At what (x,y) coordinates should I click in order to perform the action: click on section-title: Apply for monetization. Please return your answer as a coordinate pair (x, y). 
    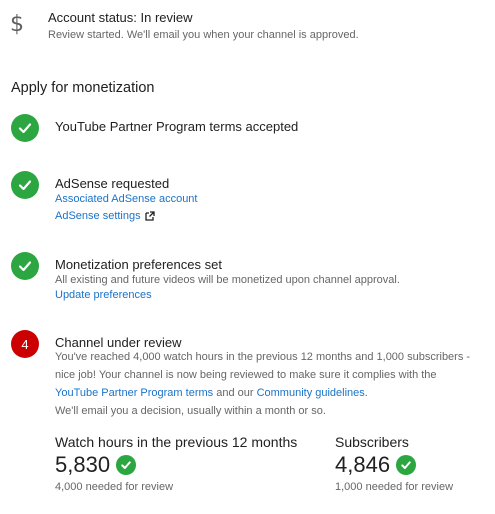
    Looking at the image, I should click on (83, 88).